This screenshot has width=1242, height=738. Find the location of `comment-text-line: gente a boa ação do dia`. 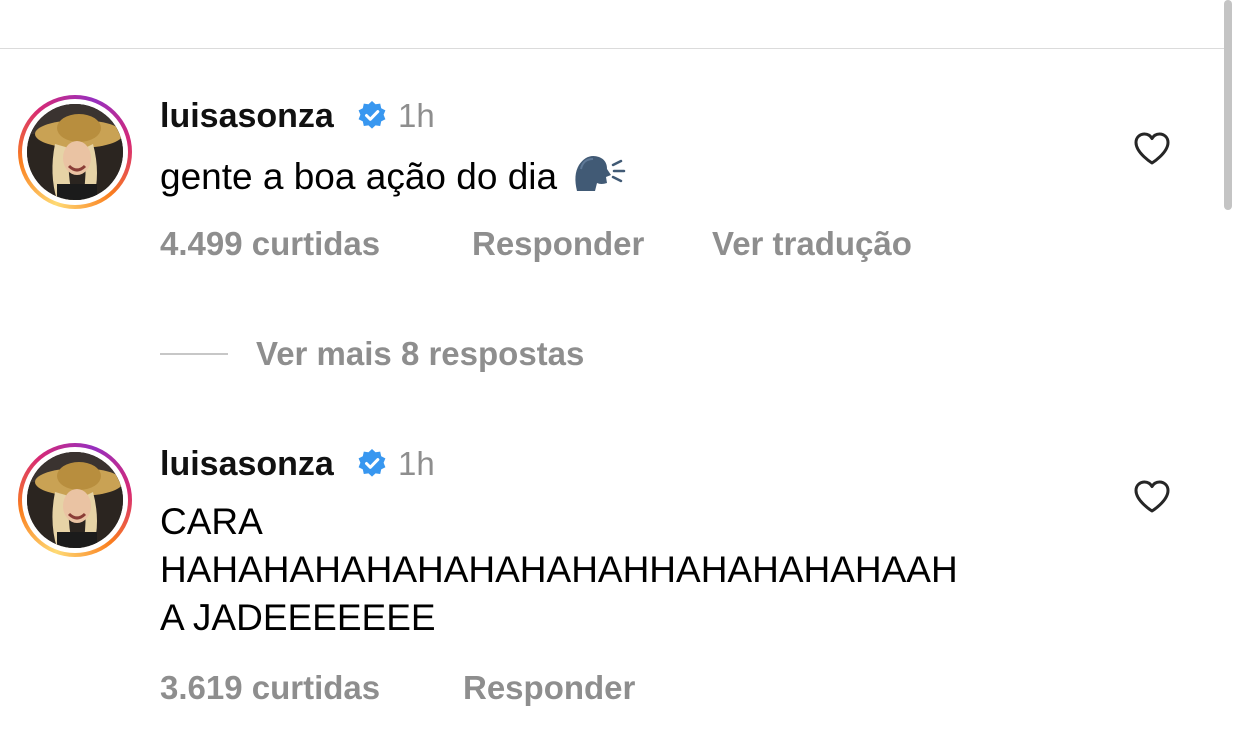

comment-text-line: gente a boa ação do dia is located at coordinates (359, 176).